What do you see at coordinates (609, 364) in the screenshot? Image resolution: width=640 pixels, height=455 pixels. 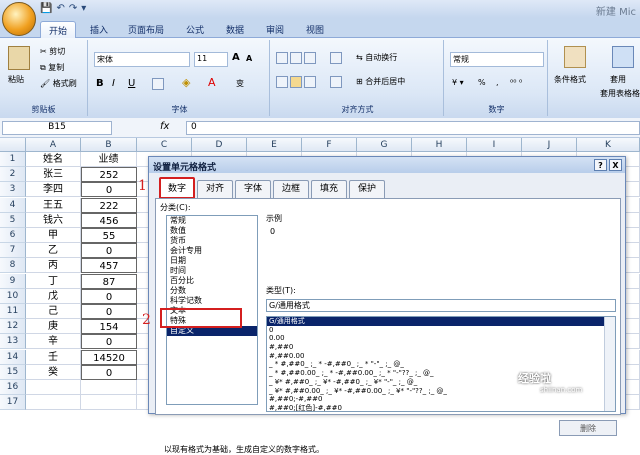 I see `format-list-scrollbar` at bounding box center [609, 364].